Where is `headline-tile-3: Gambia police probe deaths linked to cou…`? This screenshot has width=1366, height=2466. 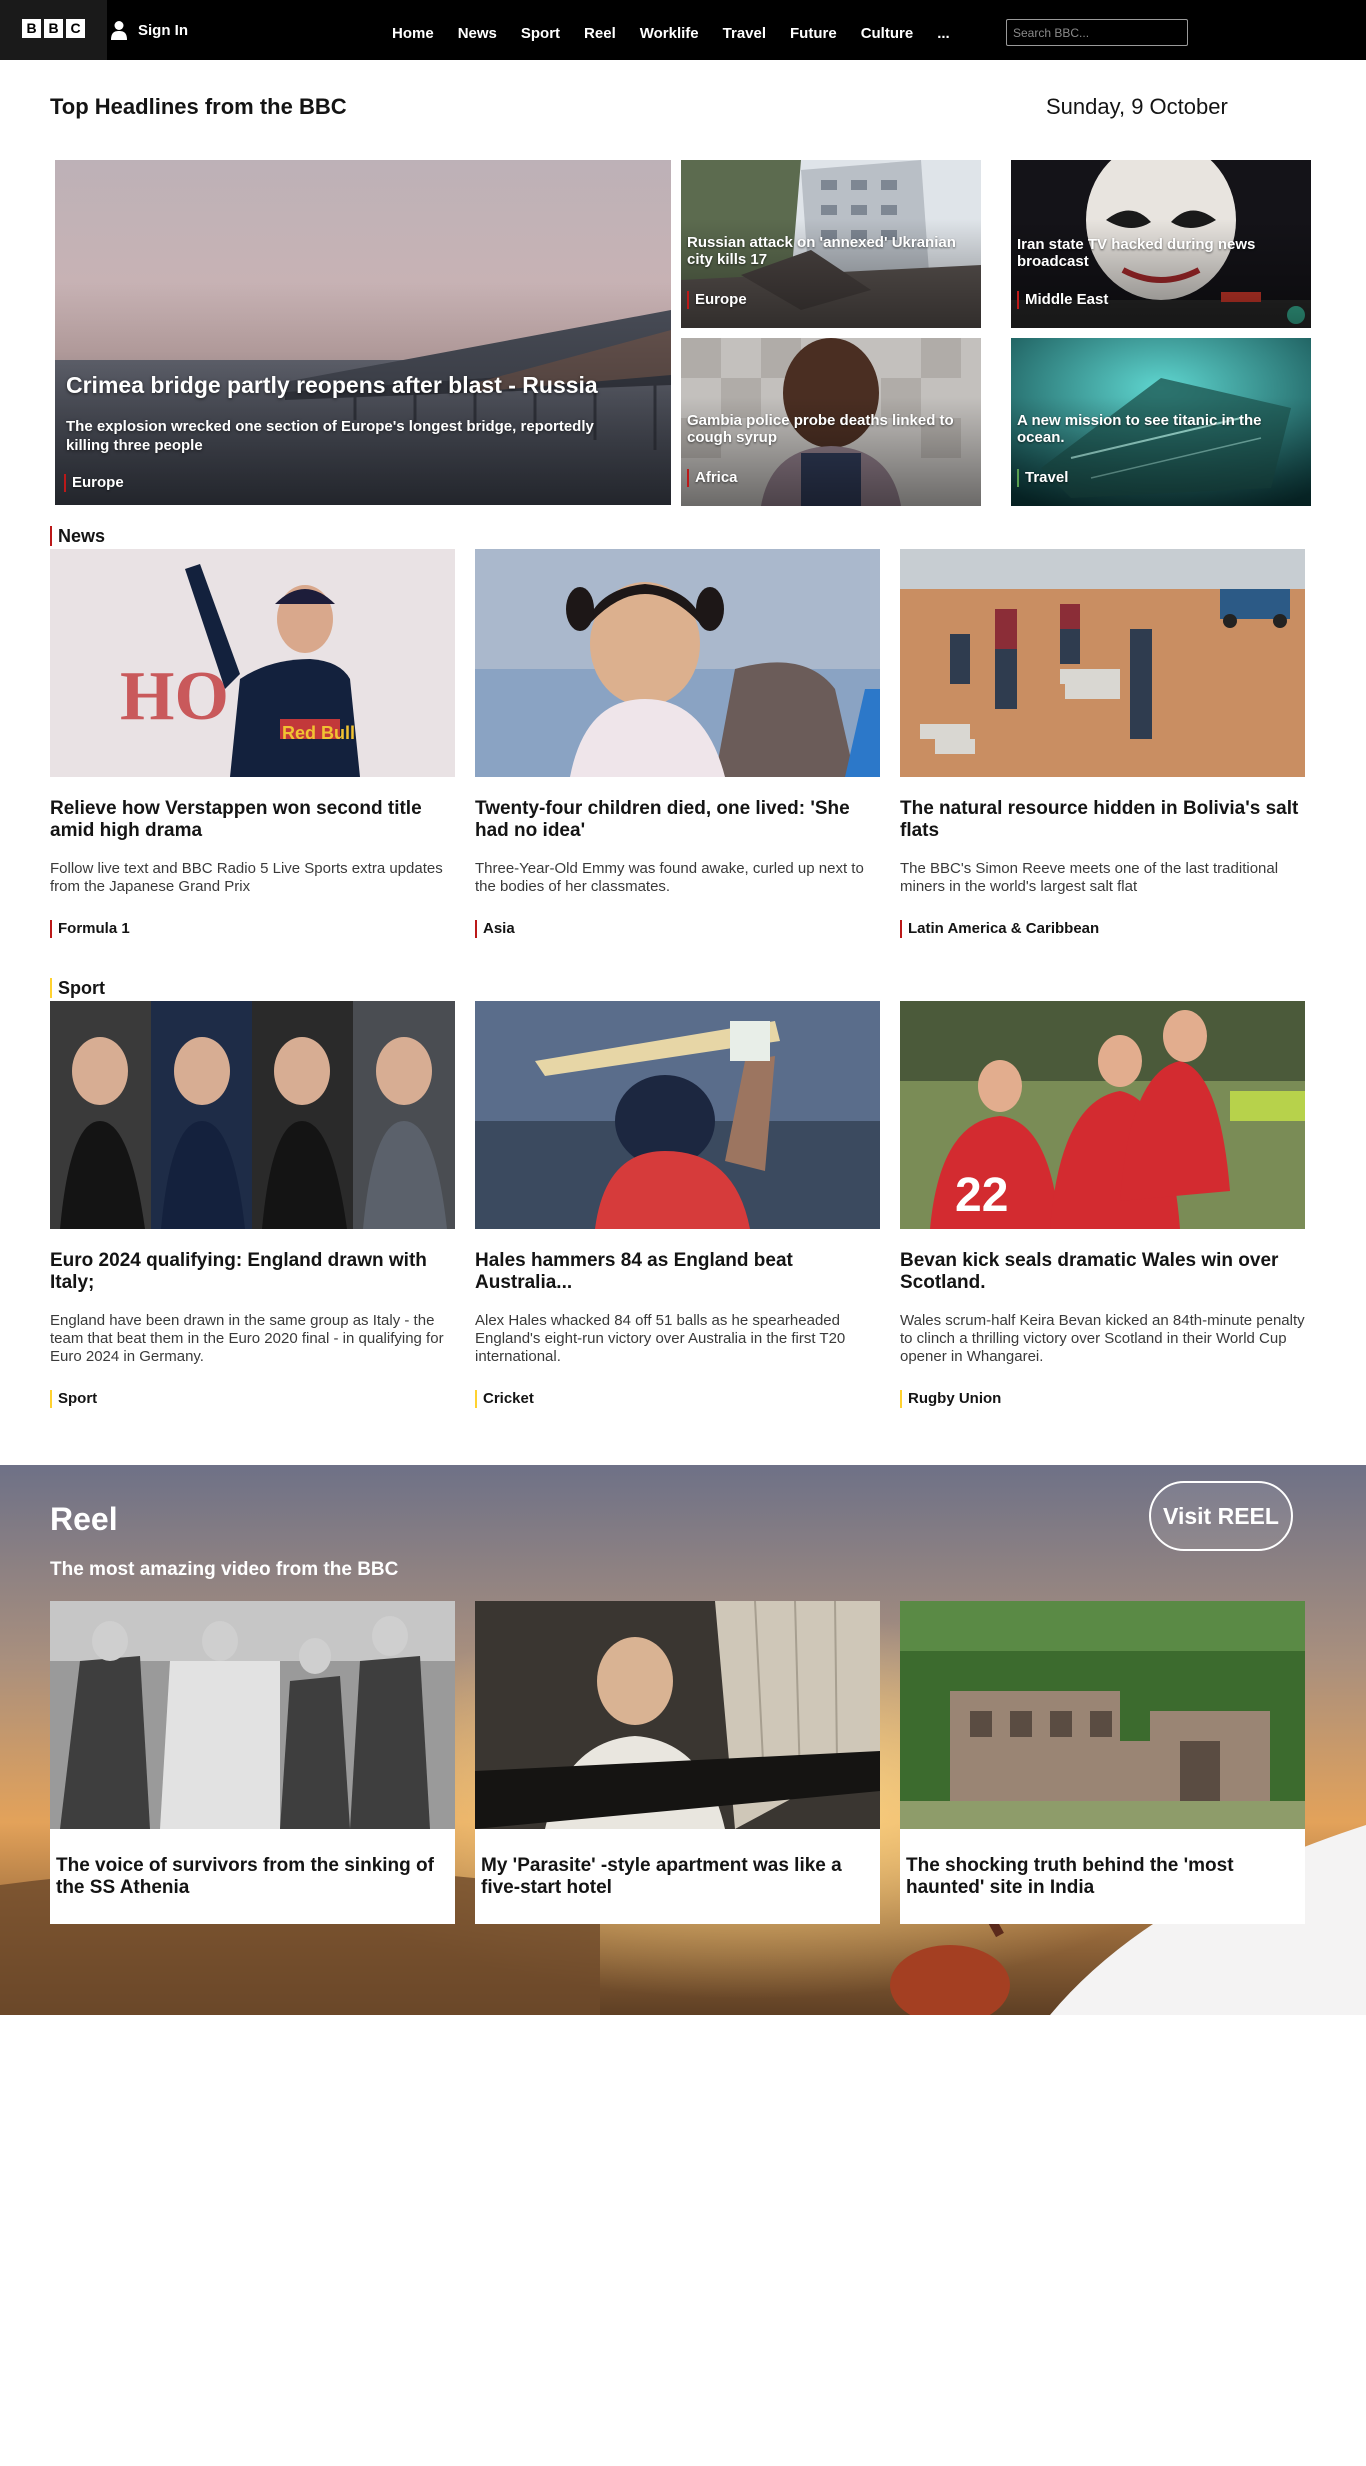 headline-tile-3: Gambia police probe deaths linked to cou… is located at coordinates (831, 422).